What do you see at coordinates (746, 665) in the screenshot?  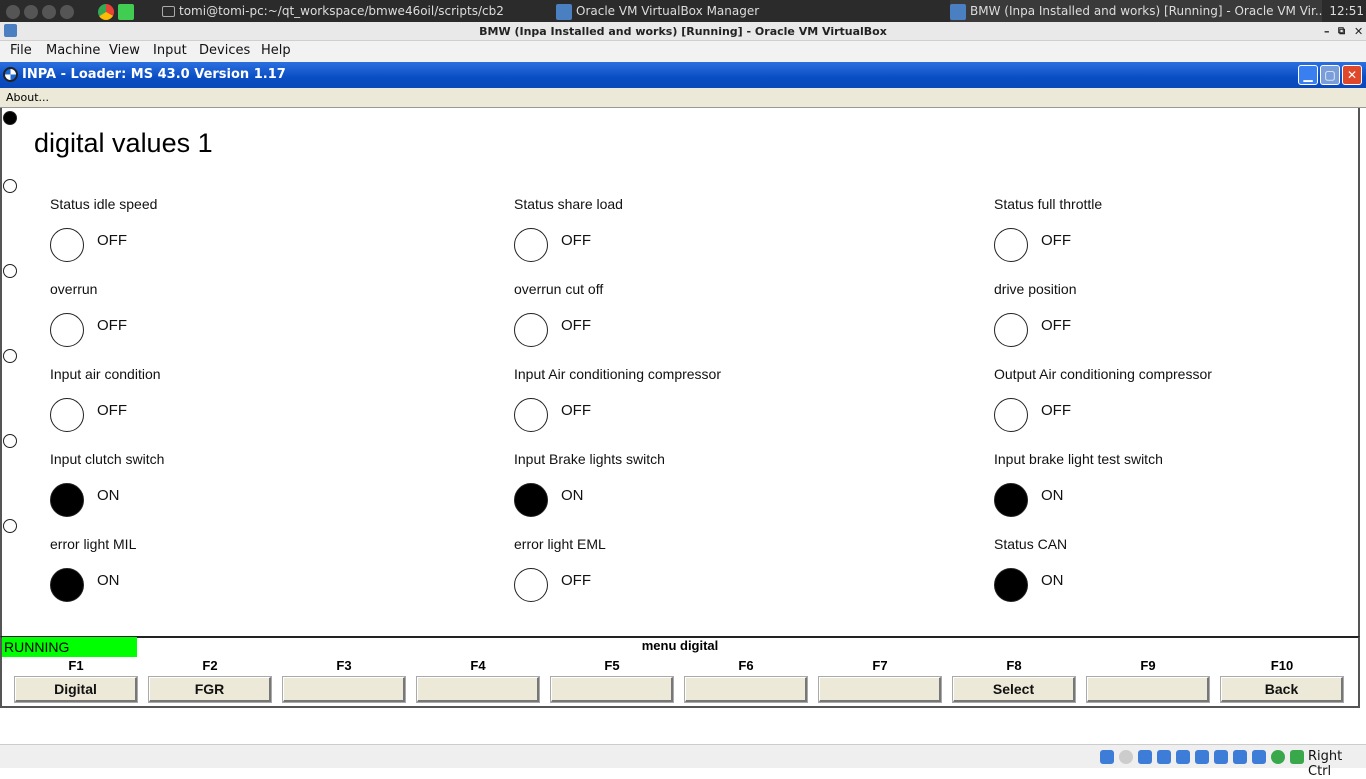 I see `fkey-label-f6: F6` at bounding box center [746, 665].